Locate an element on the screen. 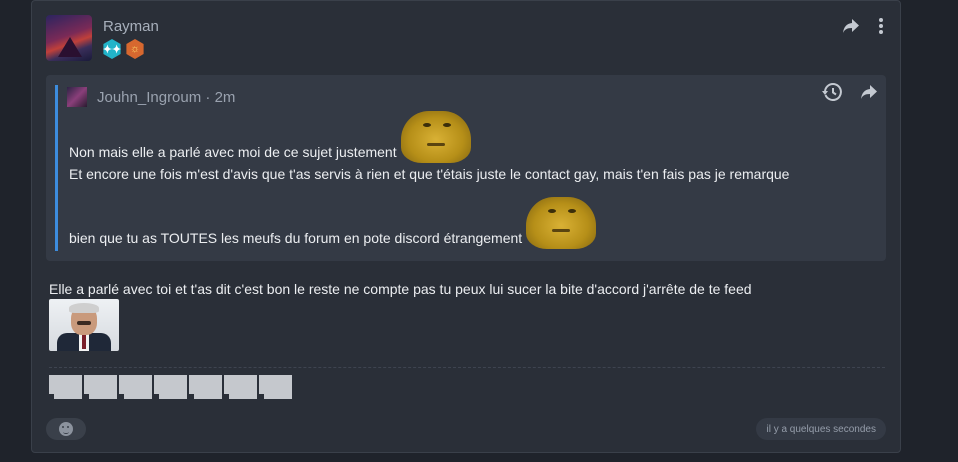 The width and height of the screenshot is (958, 462). author-avatar is located at coordinates (69, 38).